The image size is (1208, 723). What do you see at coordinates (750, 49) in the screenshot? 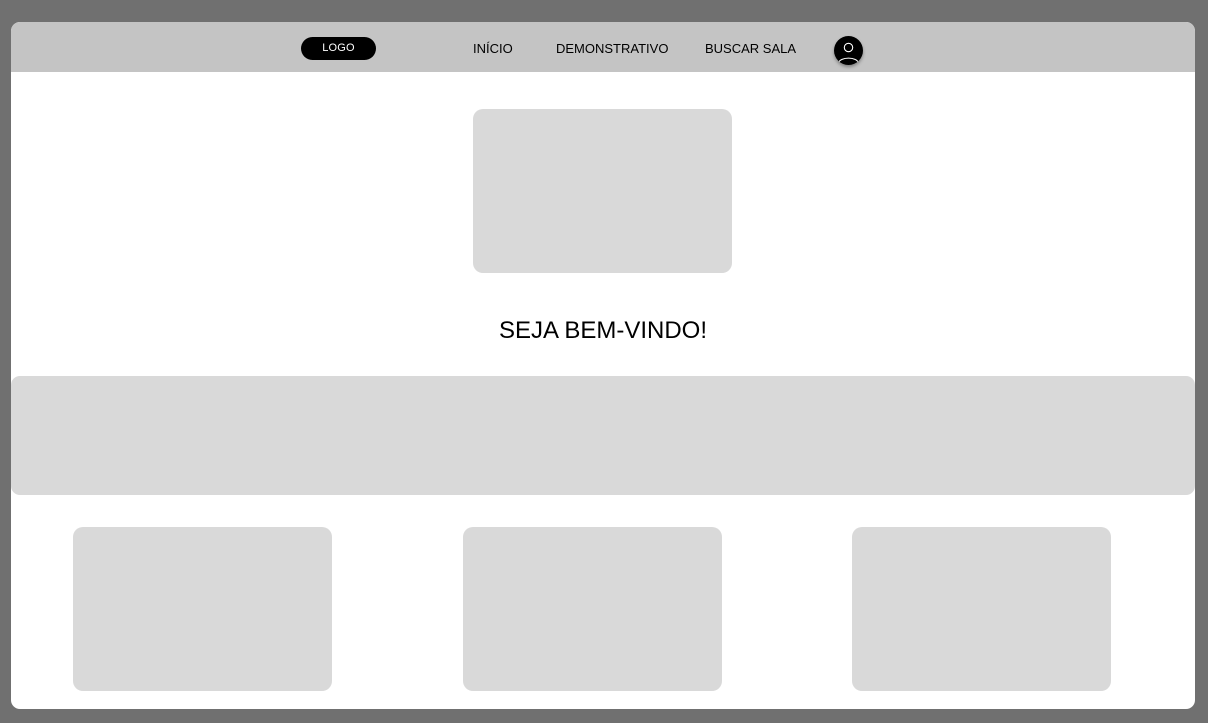
I see `nav-link-buscar-sala: BUSCAR SALA` at bounding box center [750, 49].